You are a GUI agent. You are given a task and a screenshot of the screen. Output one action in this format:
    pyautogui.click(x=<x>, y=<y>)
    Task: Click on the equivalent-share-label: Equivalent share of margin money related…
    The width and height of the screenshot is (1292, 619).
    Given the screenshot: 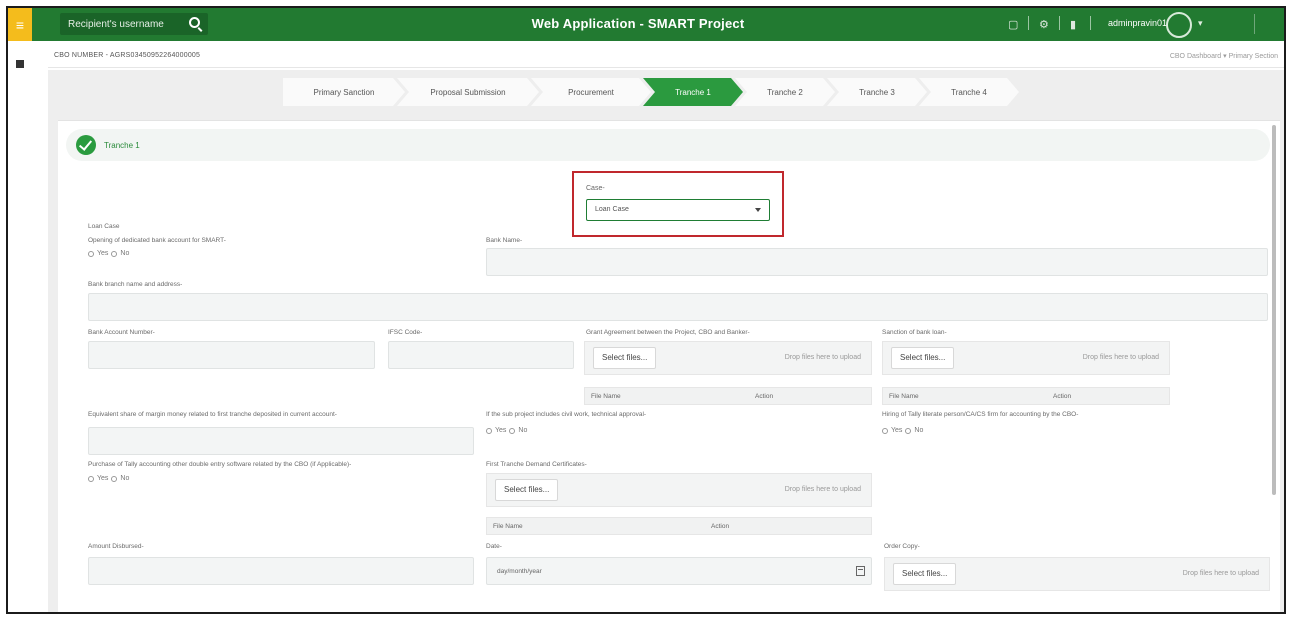 What is the action you would take?
    pyautogui.click(x=212, y=414)
    